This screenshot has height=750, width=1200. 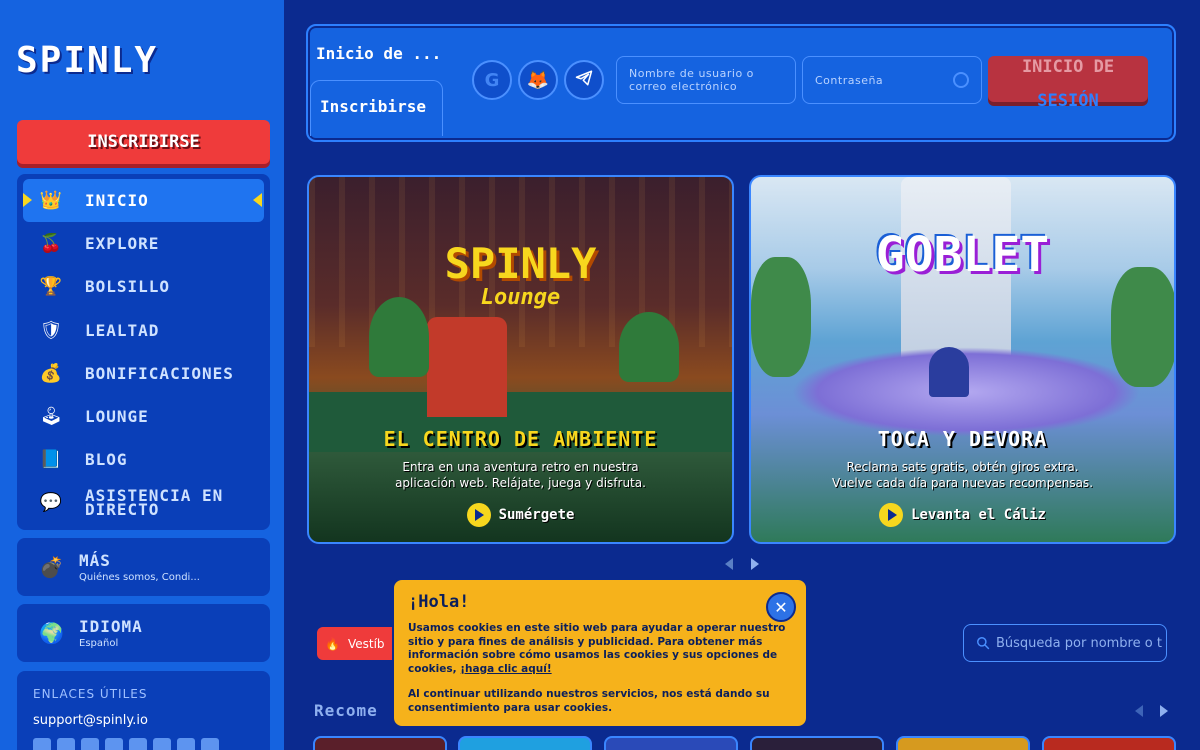 I want to click on tree-right, so click(x=1142, y=327).